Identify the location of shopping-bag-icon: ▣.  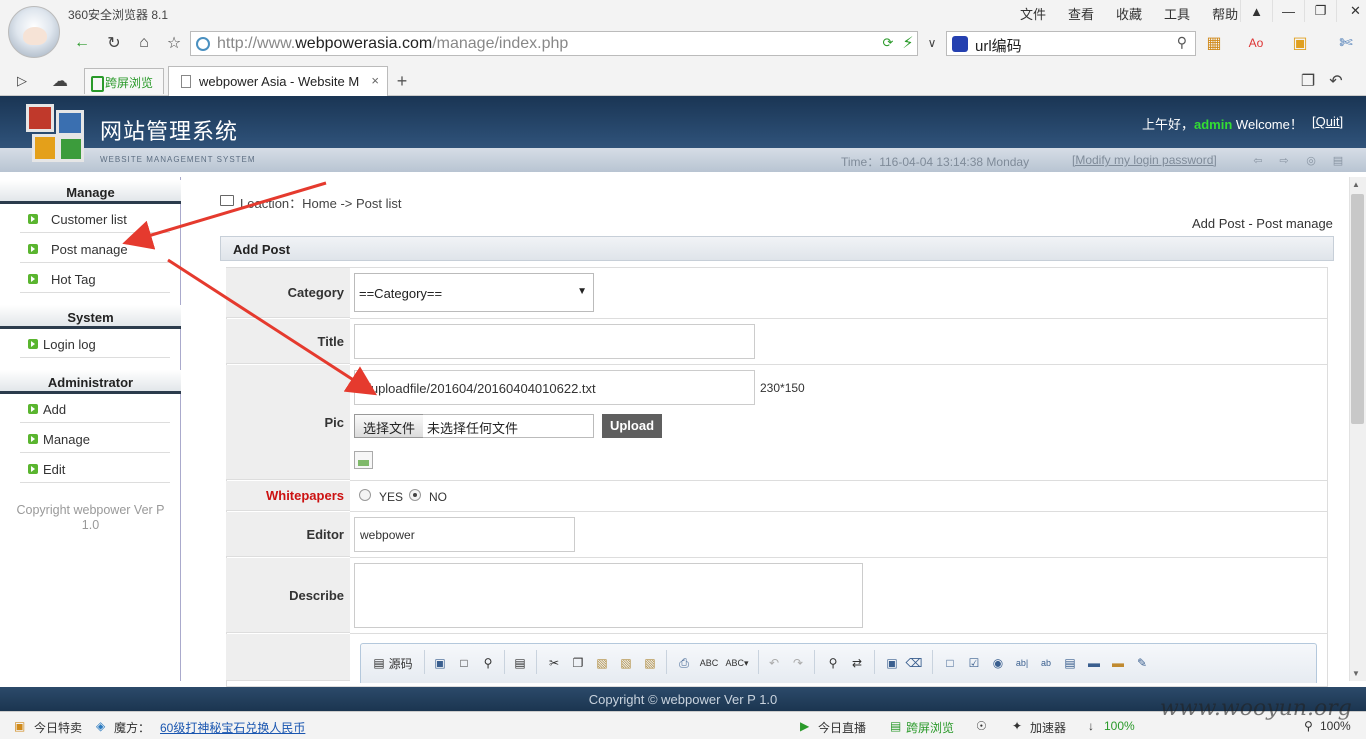
(20, 726).